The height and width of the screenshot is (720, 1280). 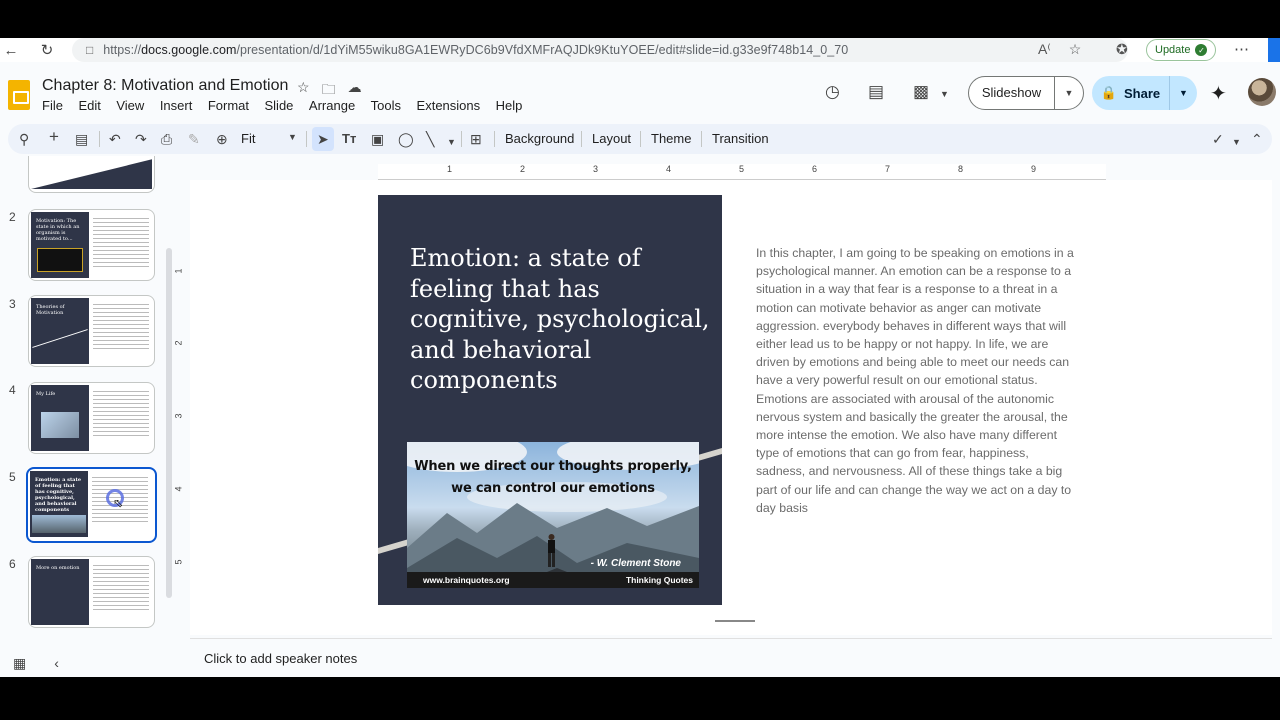 What do you see at coordinates (81, 139) in the screenshot?
I see `new-slide-layout-icon: ▤` at bounding box center [81, 139].